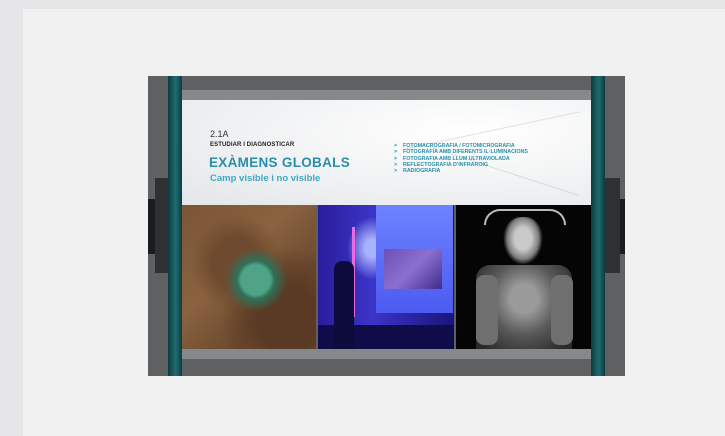 The width and height of the screenshot is (725, 436). I want to click on frame-bracket-right, so click(612, 225).